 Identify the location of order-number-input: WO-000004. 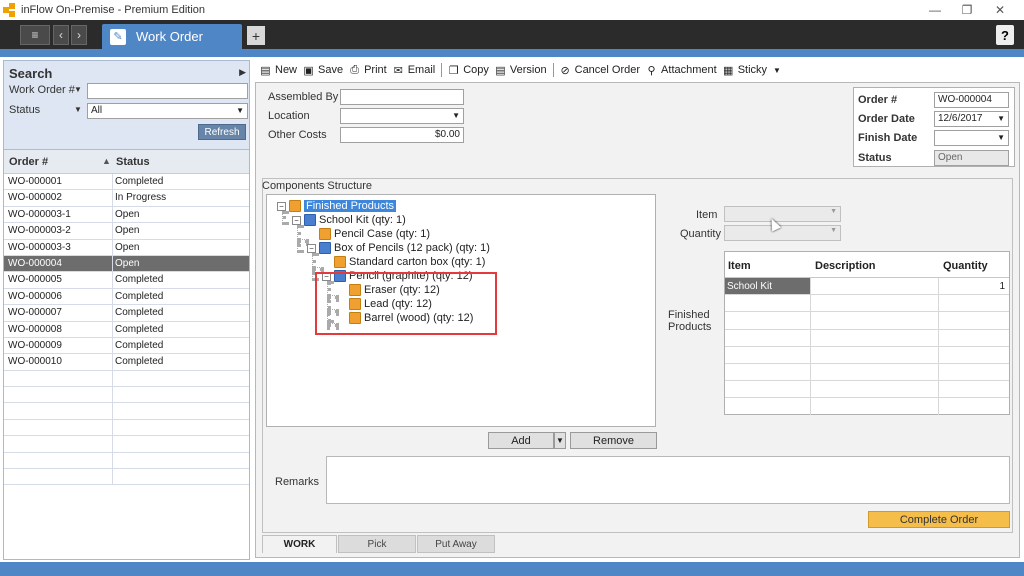
(971, 100).